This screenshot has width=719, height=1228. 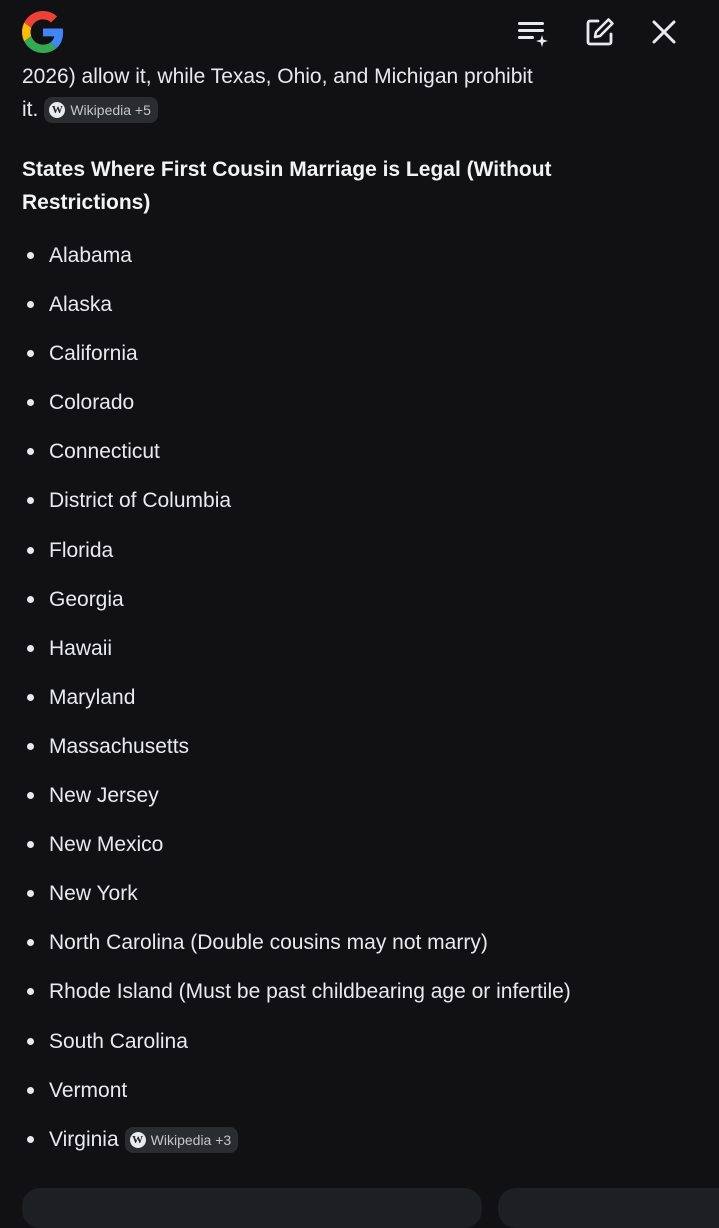 I want to click on list-item: Vermont, so click(x=359, y=1090).